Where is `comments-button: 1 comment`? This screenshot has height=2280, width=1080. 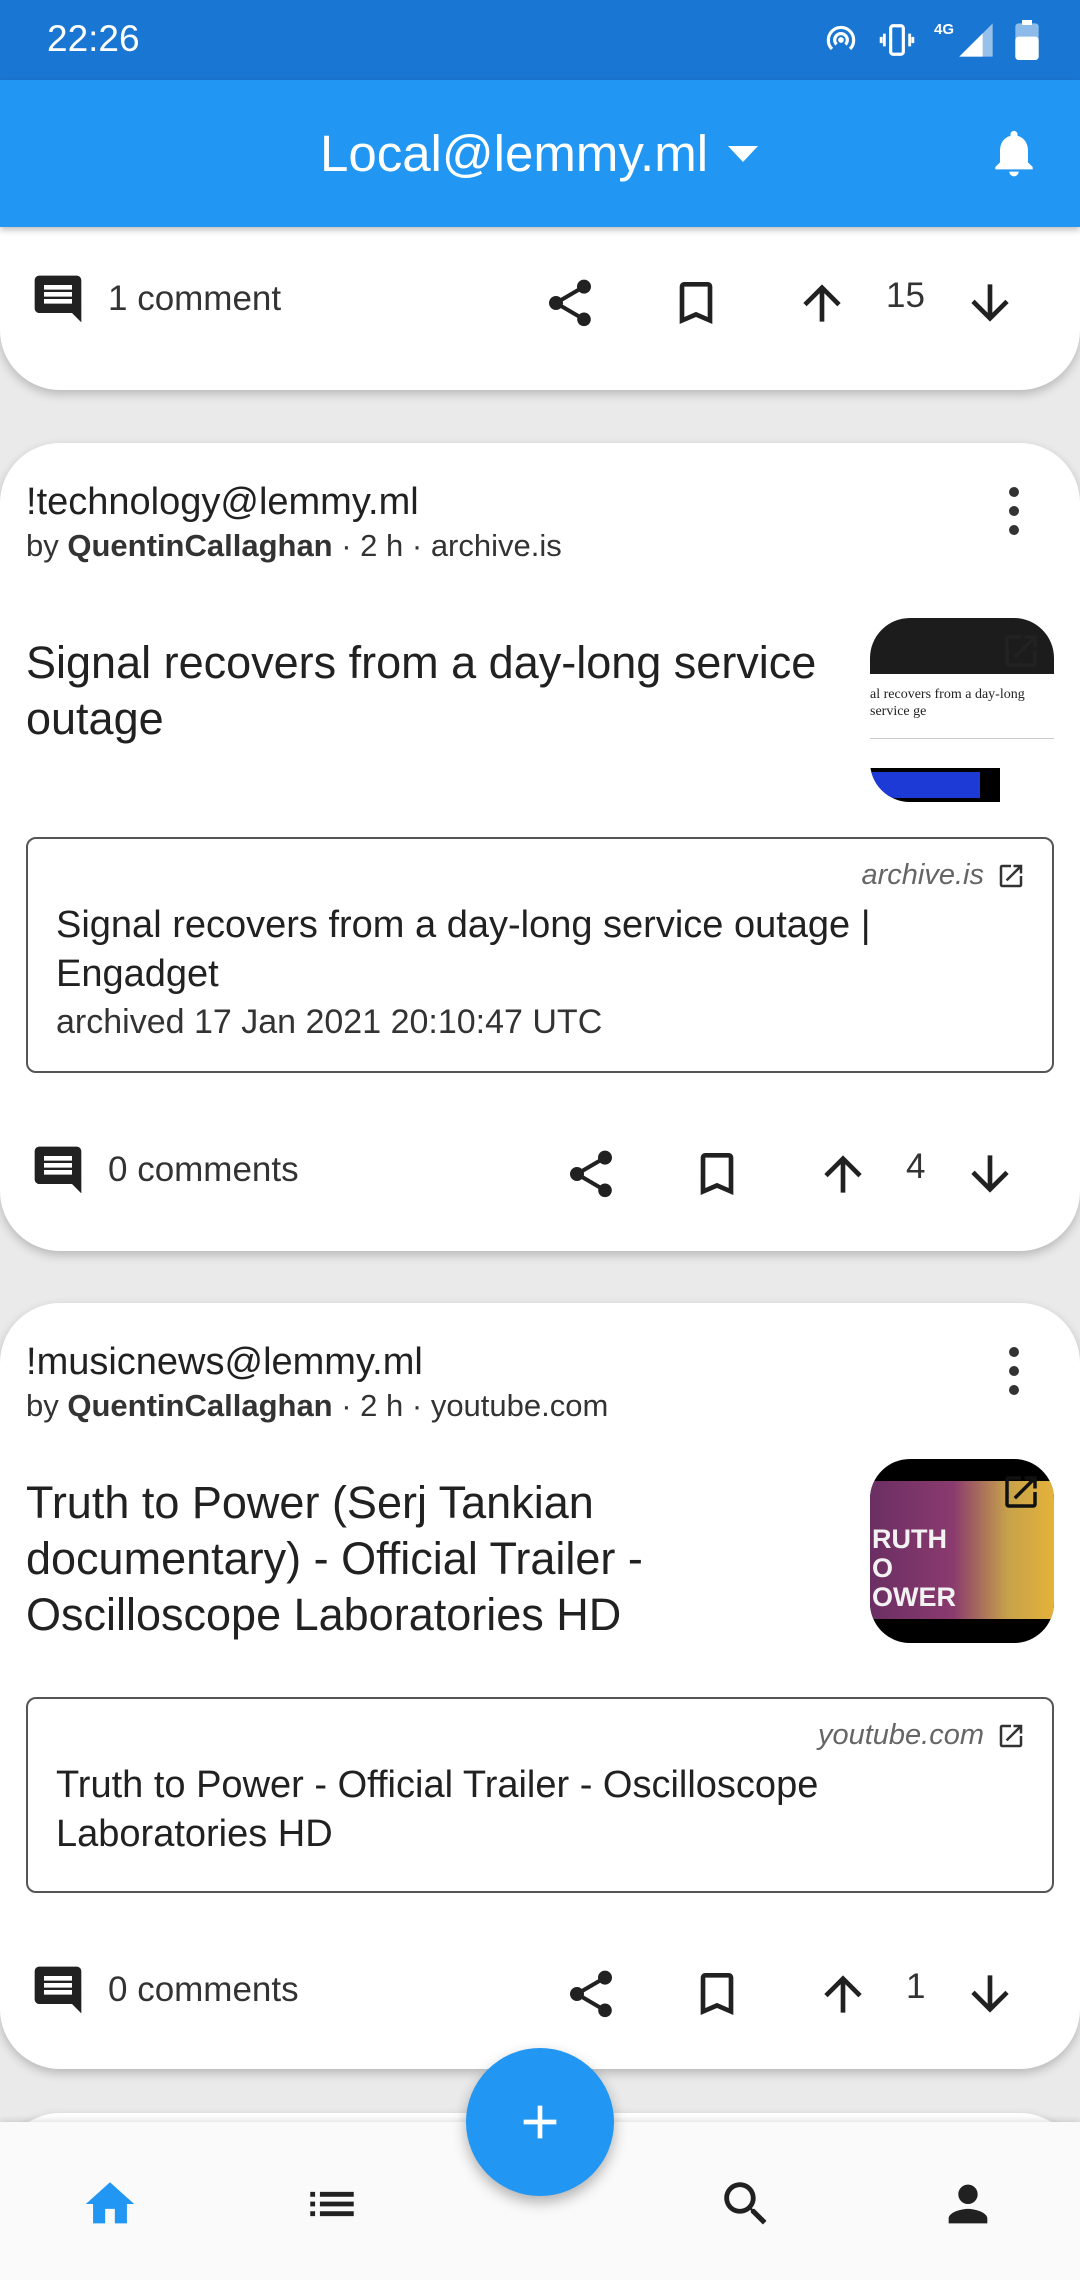
comments-button: 1 comment is located at coordinates (155, 299).